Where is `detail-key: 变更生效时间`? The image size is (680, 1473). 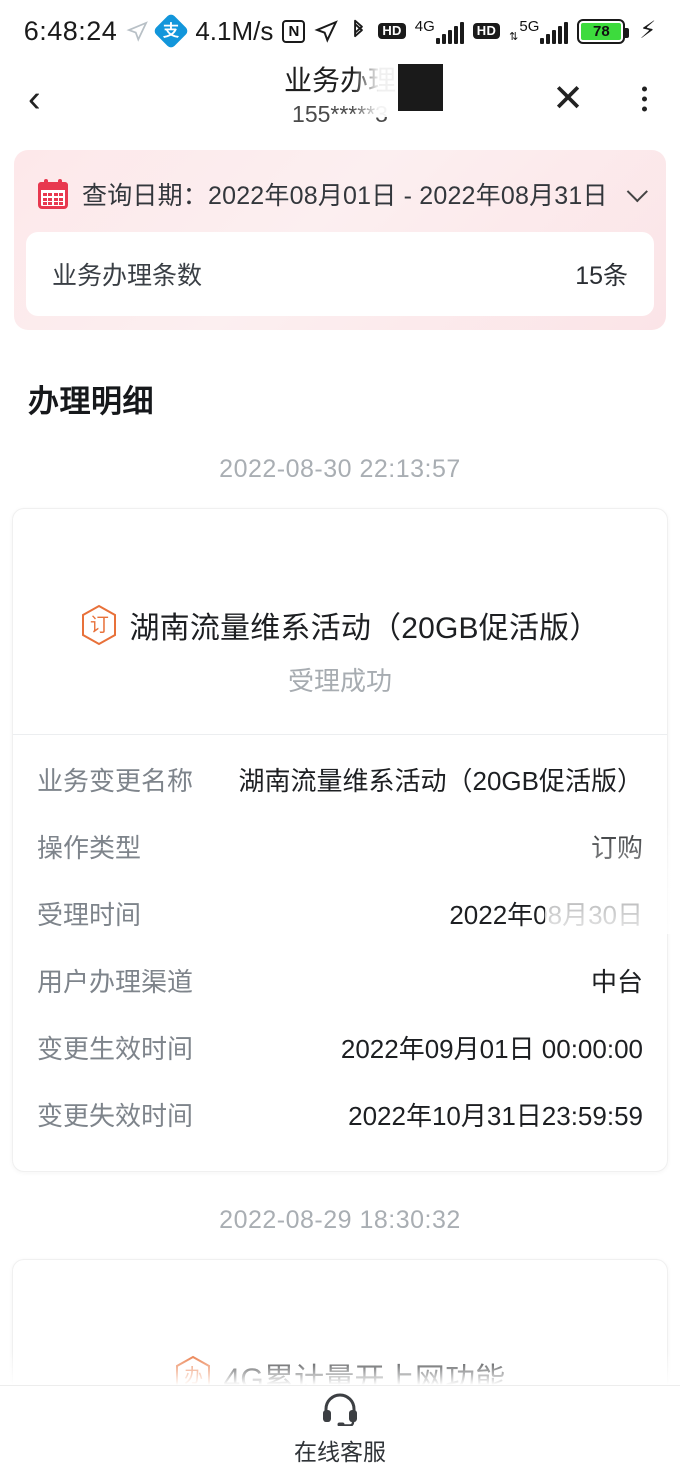 detail-key: 变更生效时间 is located at coordinates (115, 1049).